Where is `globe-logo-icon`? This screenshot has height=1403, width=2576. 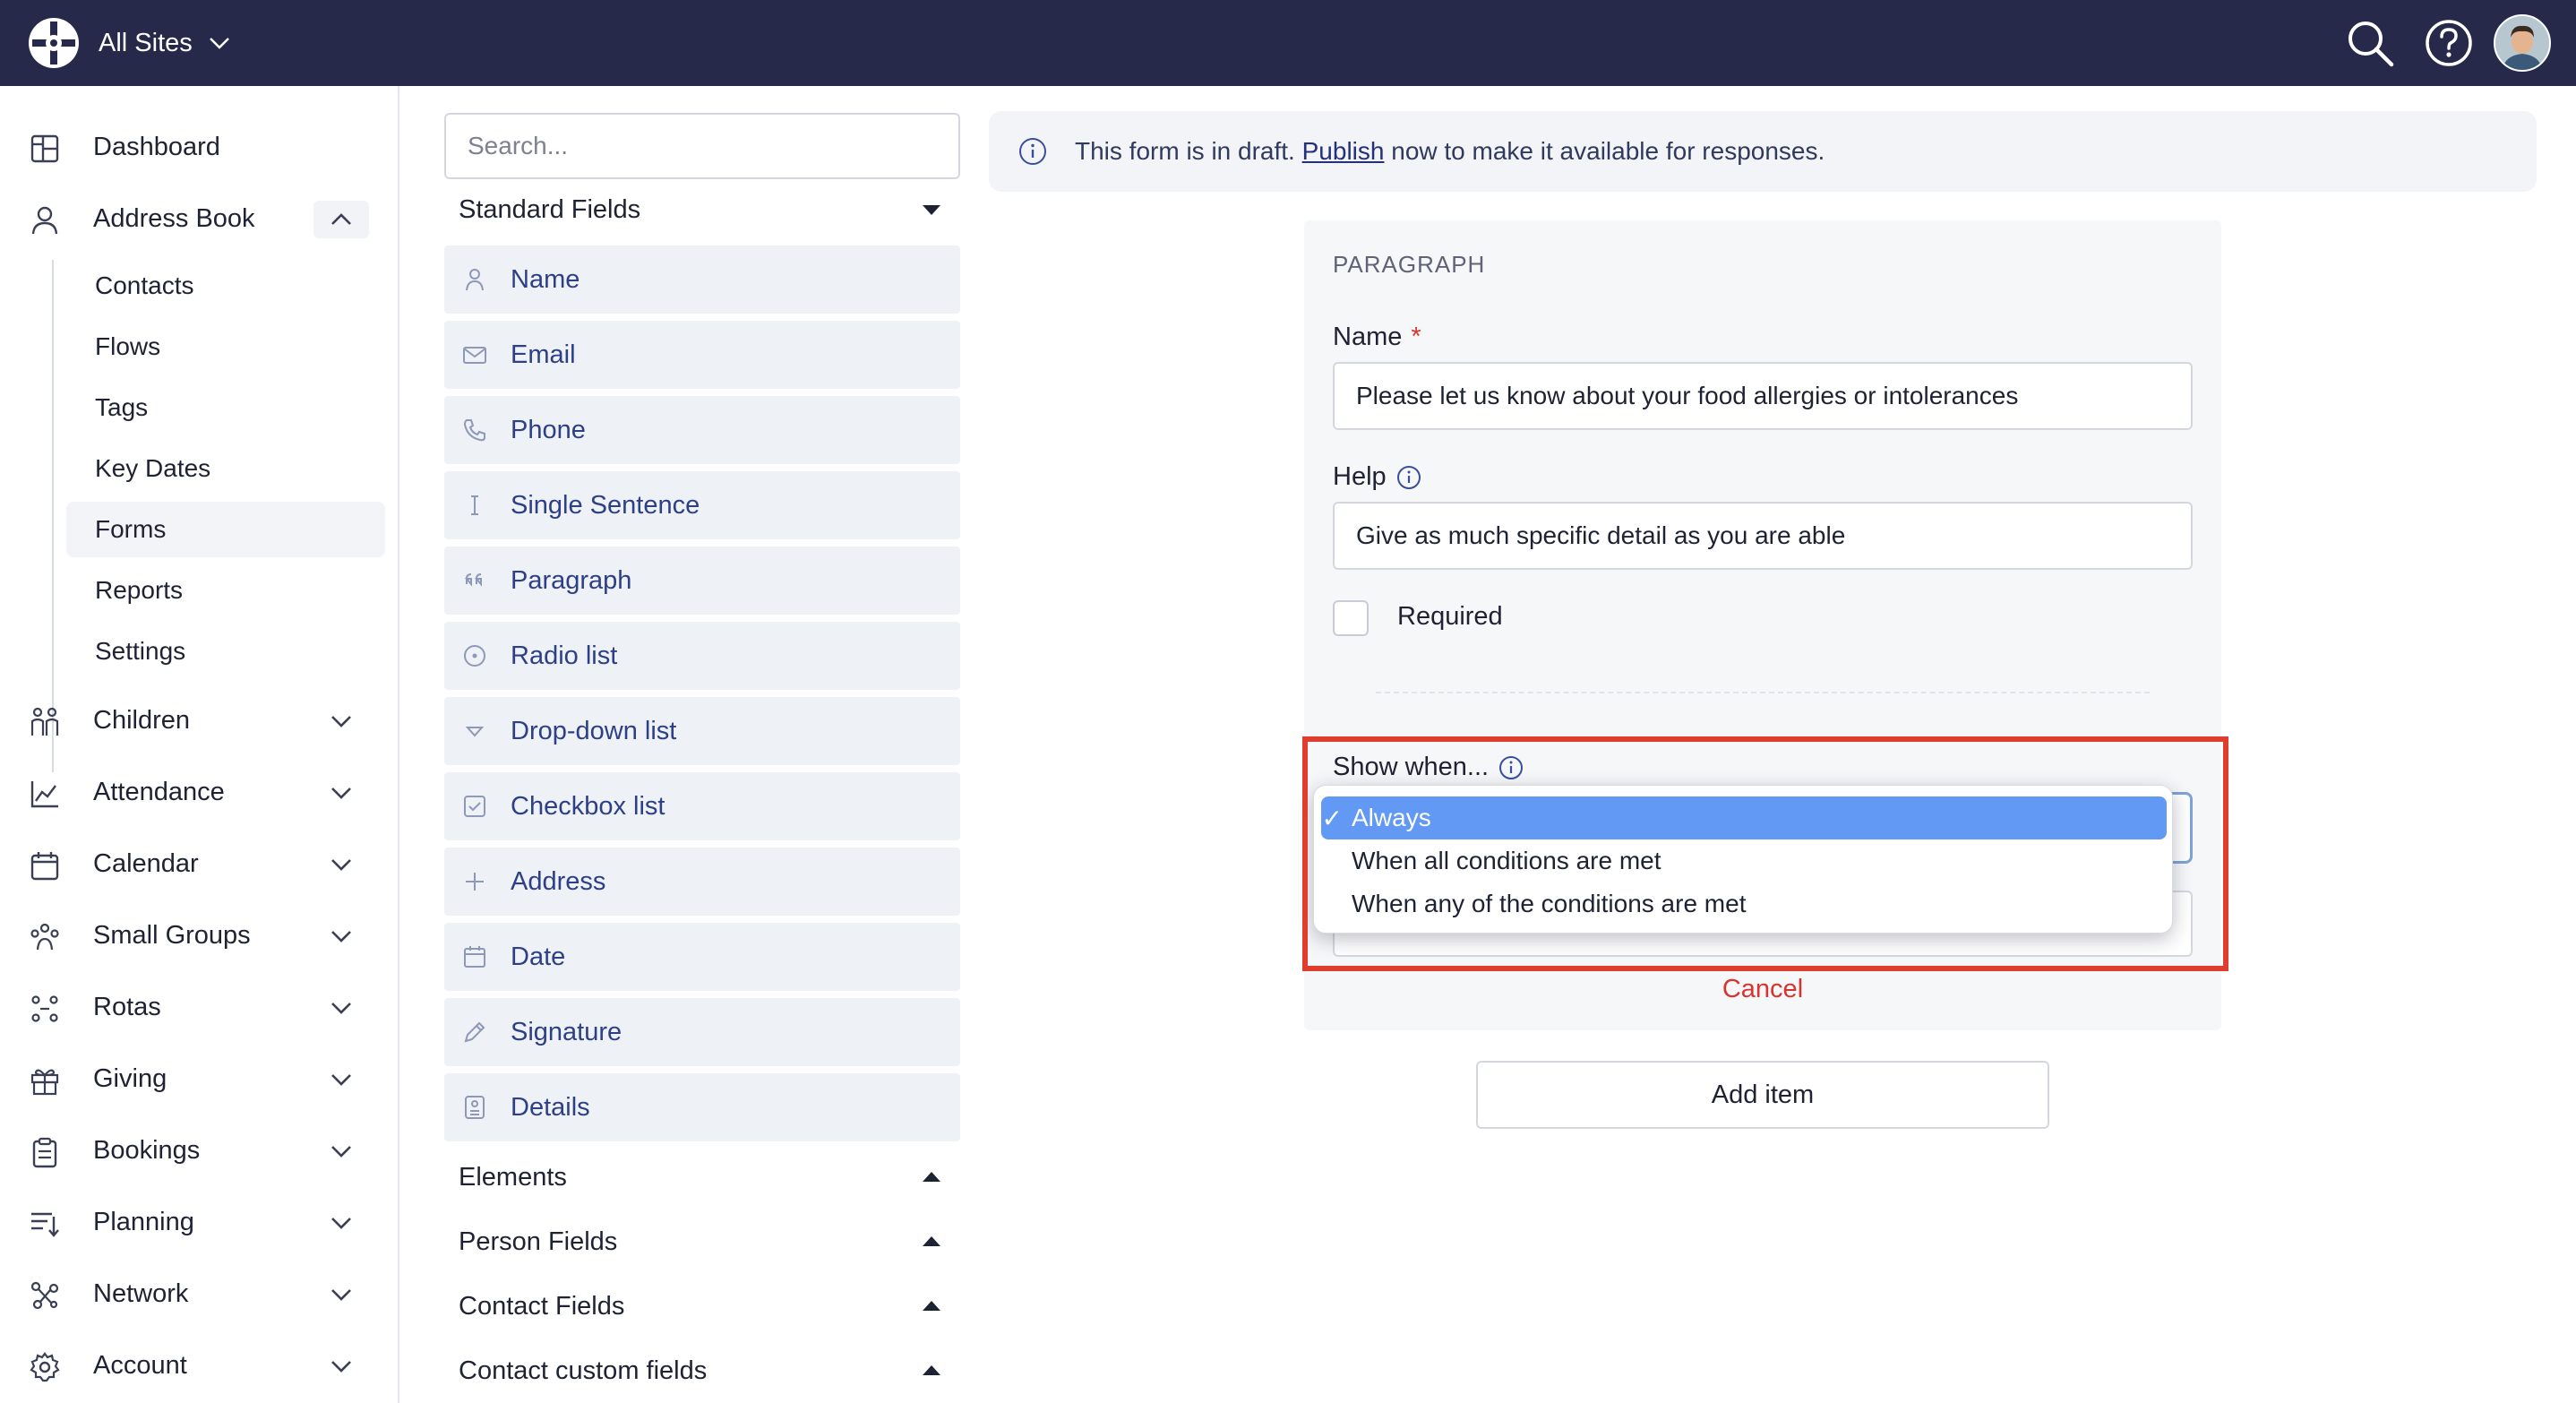
globe-logo-icon is located at coordinates (54, 43).